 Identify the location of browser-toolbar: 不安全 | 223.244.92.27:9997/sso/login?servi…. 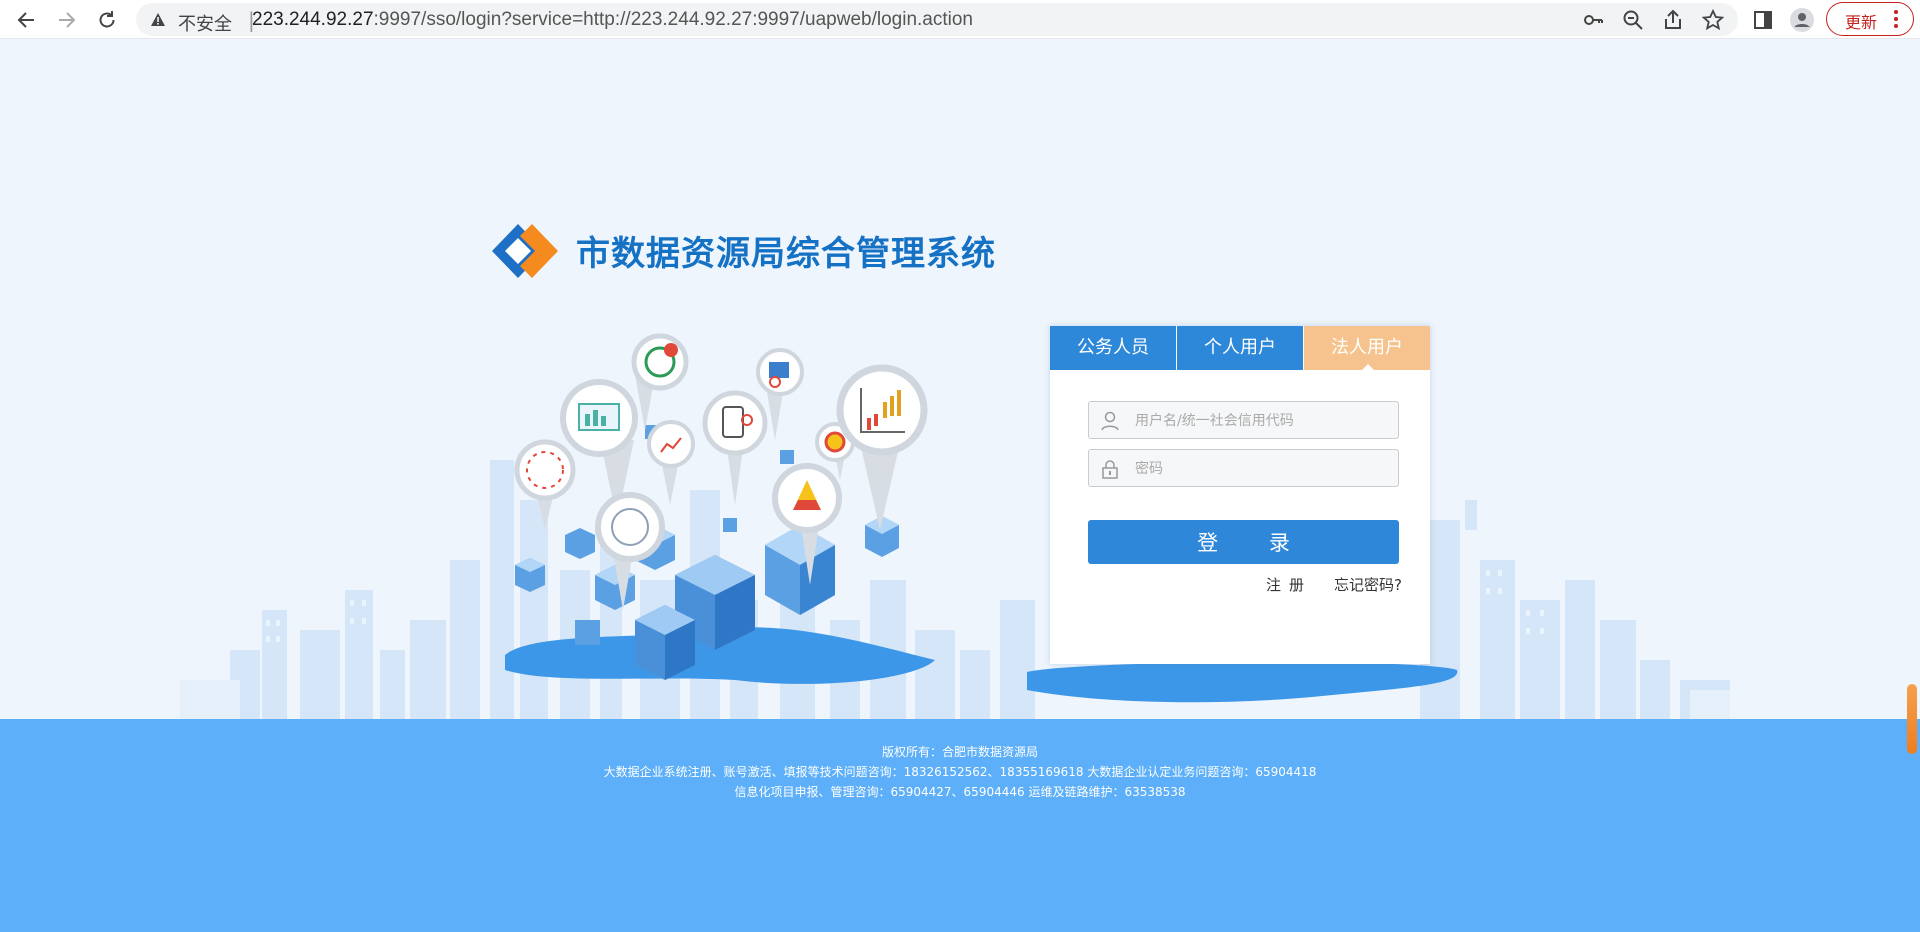
(960, 19).